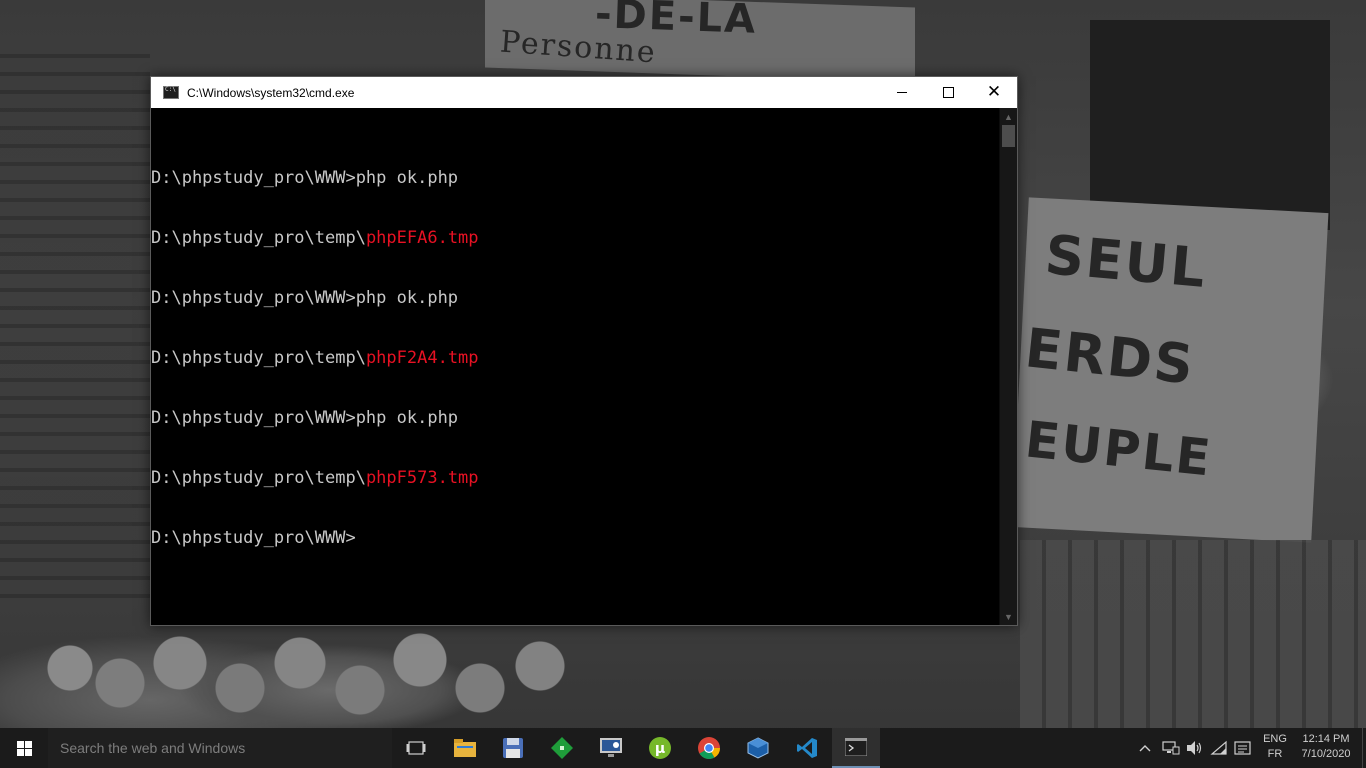  I want to click on close-button: ✕, so click(994, 92).